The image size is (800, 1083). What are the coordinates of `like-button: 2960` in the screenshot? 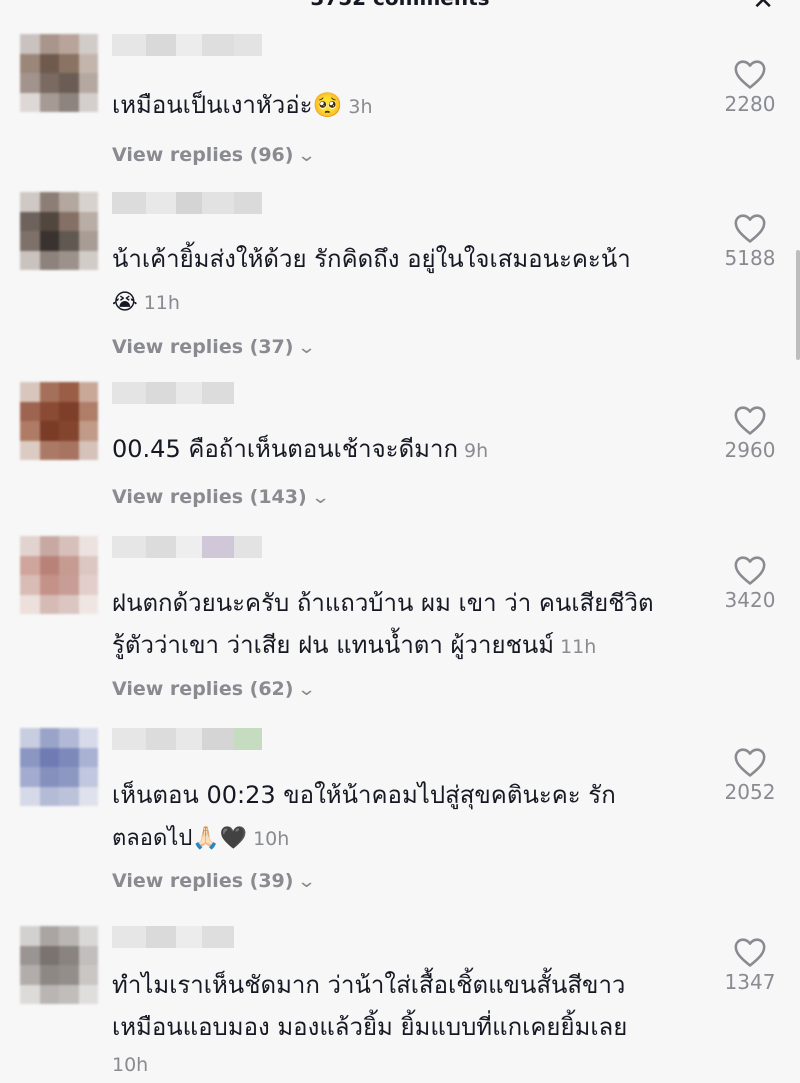 It's located at (750, 433).